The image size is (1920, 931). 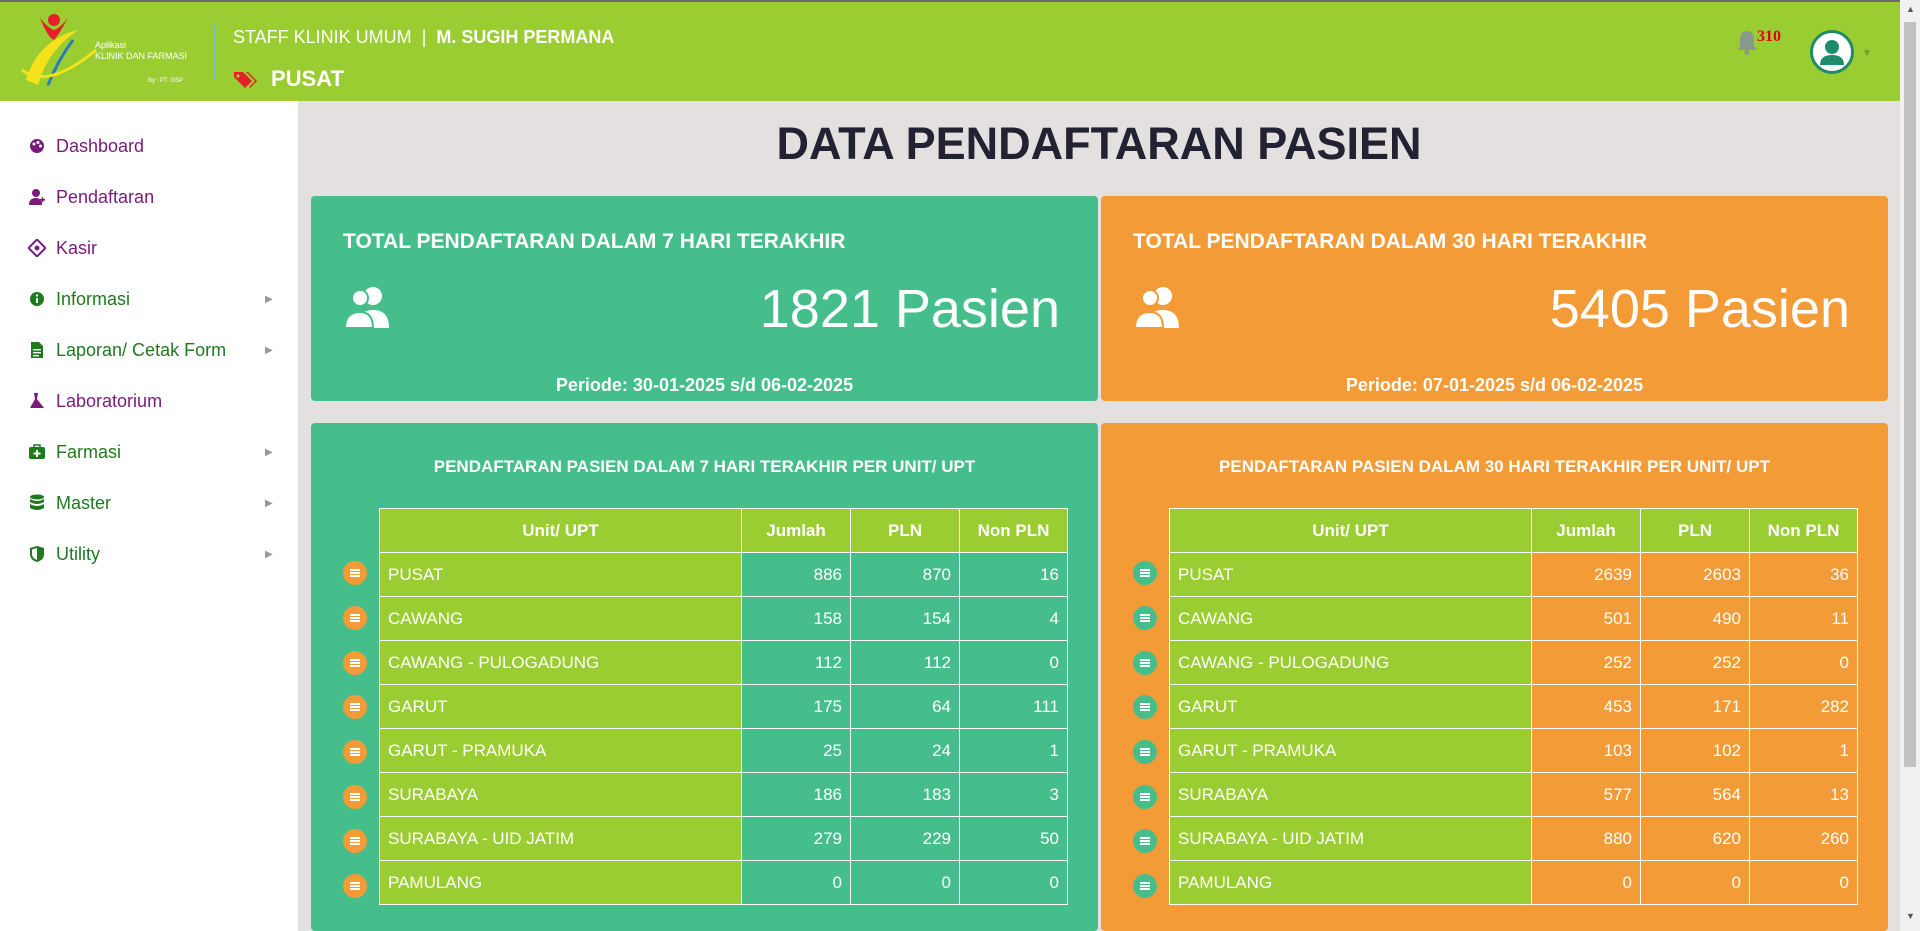 What do you see at coordinates (307, 78) in the screenshot?
I see `location-name: PUSAT` at bounding box center [307, 78].